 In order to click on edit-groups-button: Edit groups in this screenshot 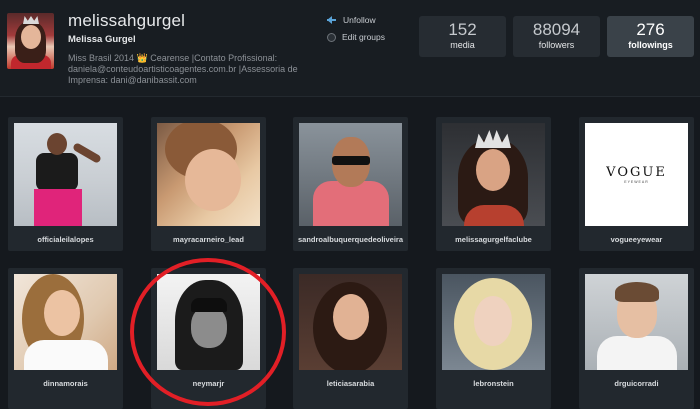, I will do `click(356, 37)`.